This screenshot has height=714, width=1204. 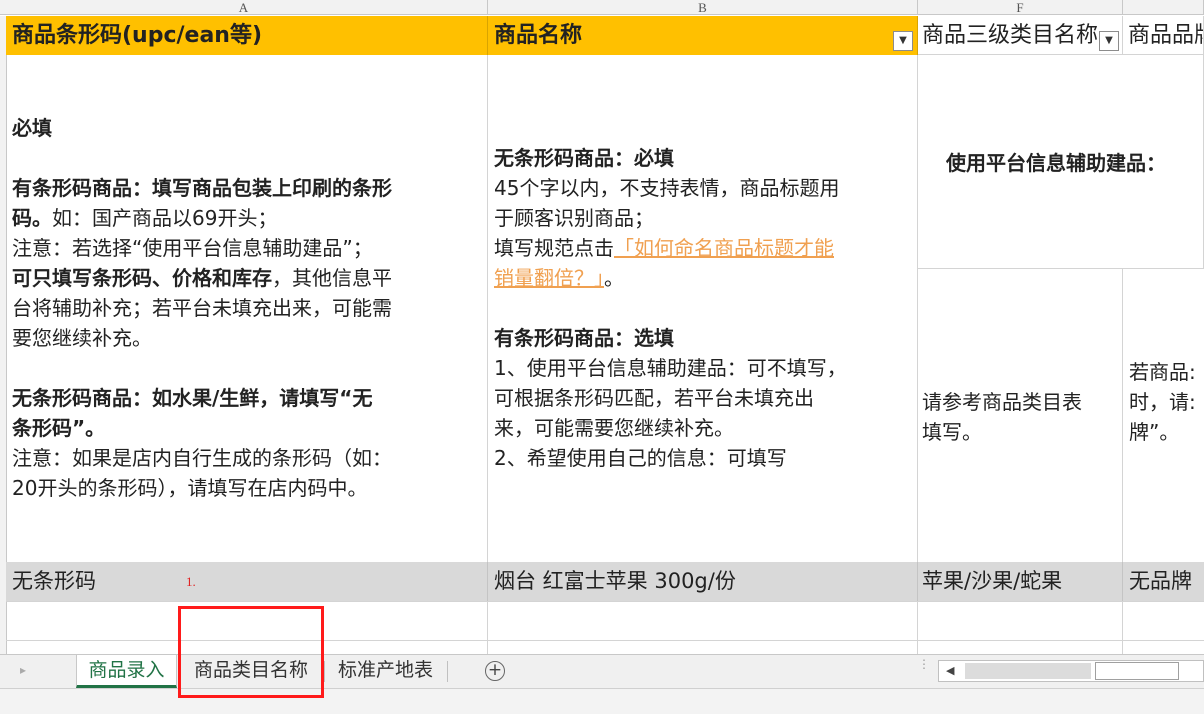 I want to click on scrollbar-track, so click(x=1028, y=671).